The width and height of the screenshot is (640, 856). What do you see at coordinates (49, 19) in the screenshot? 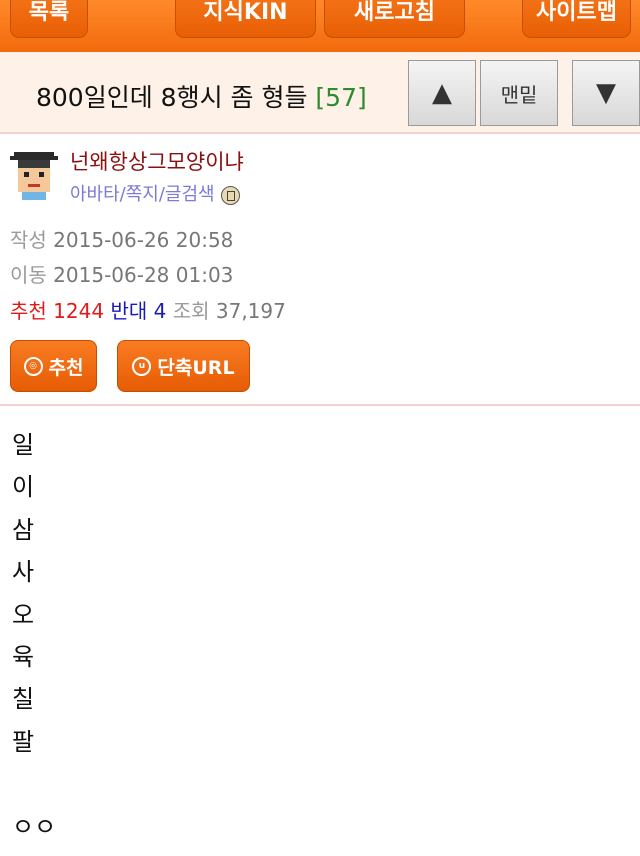
I see `list-button: 목록` at bounding box center [49, 19].